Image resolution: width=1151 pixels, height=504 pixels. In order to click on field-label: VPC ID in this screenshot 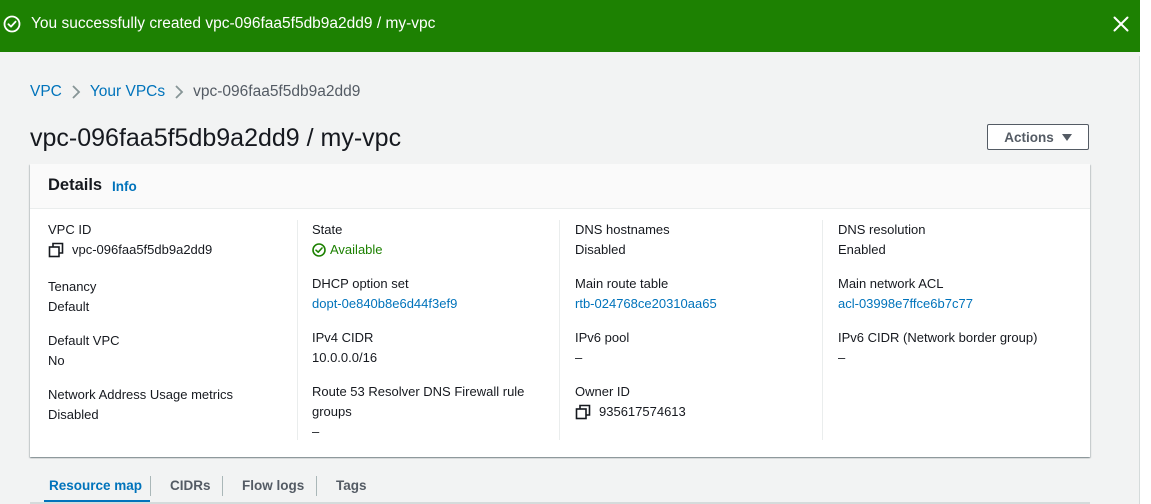, I will do `click(70, 229)`.